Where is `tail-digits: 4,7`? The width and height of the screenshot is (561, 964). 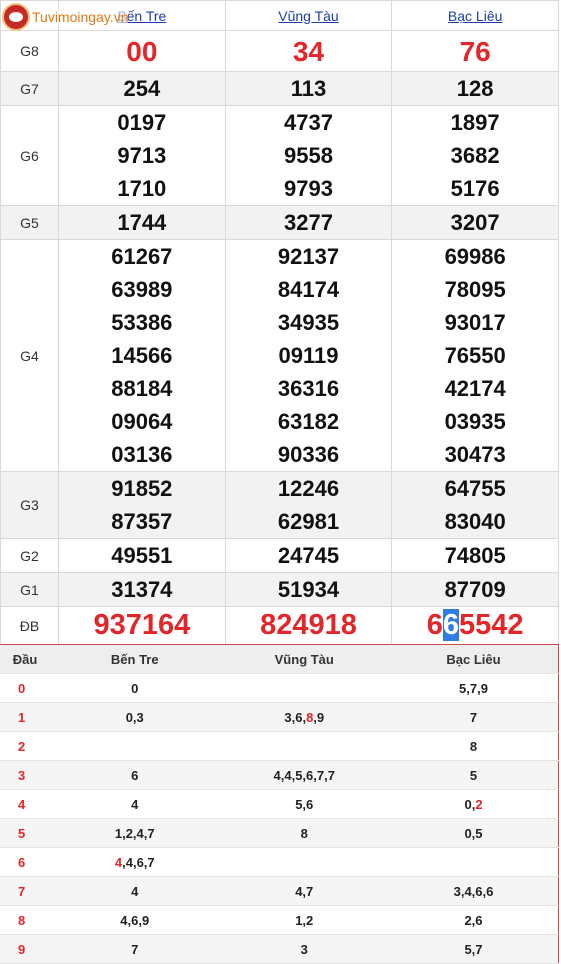 tail-digits: 4,7 is located at coordinates (304, 891).